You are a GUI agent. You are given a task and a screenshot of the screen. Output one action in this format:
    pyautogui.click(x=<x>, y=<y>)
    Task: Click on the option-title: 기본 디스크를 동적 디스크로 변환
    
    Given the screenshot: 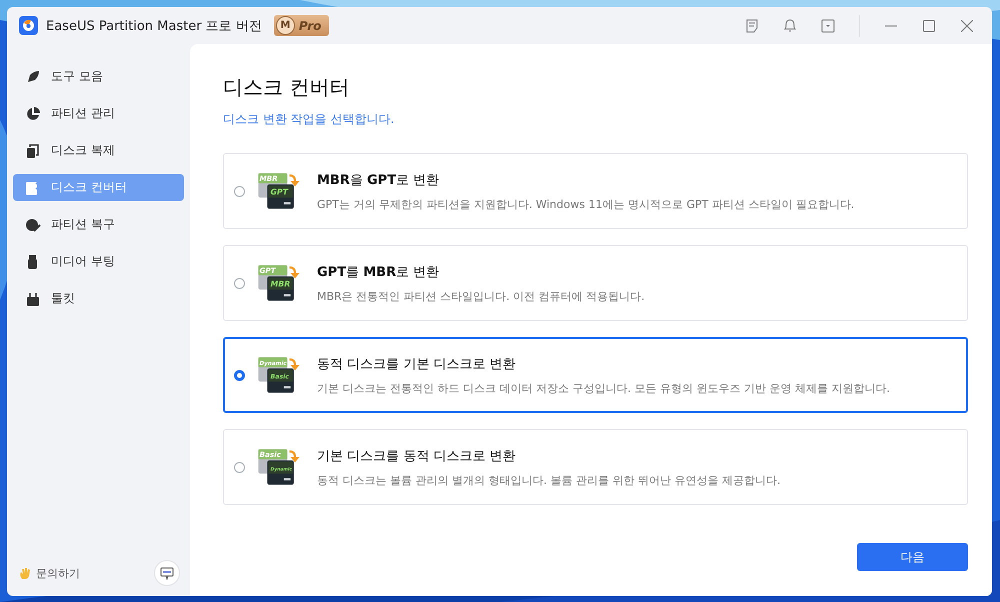 What is the action you would take?
    pyautogui.click(x=417, y=456)
    